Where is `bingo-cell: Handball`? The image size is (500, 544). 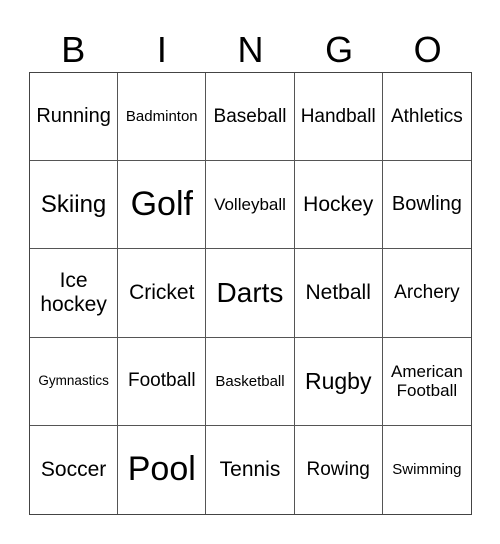
bingo-cell: Handball is located at coordinates (338, 117).